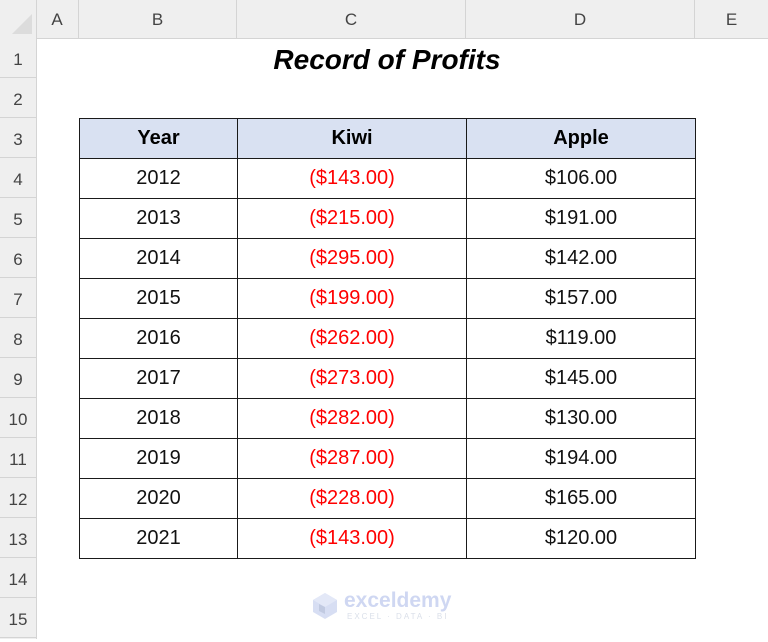 The image size is (768, 642). Describe the element at coordinates (352, 298) in the screenshot. I see `kiwi-cell: ($199.00)` at that location.